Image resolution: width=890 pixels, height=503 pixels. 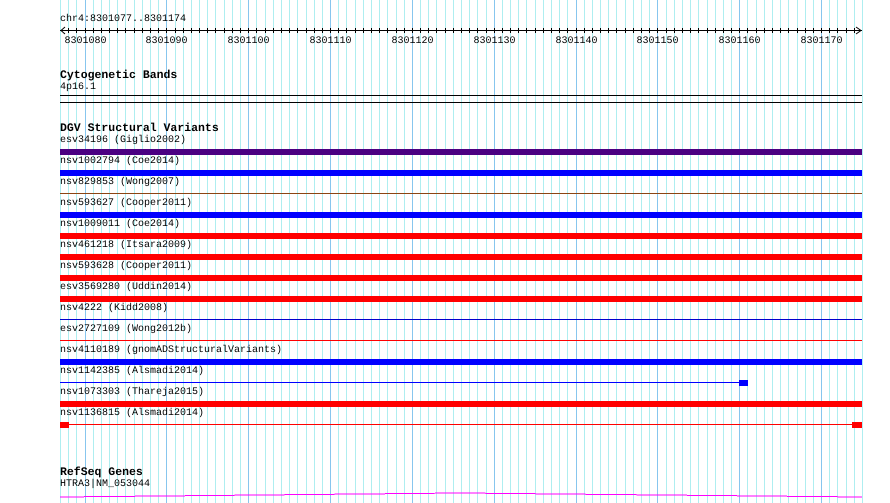 What do you see at coordinates (495, 42) in the screenshot?
I see `position-label: 8301130` at bounding box center [495, 42].